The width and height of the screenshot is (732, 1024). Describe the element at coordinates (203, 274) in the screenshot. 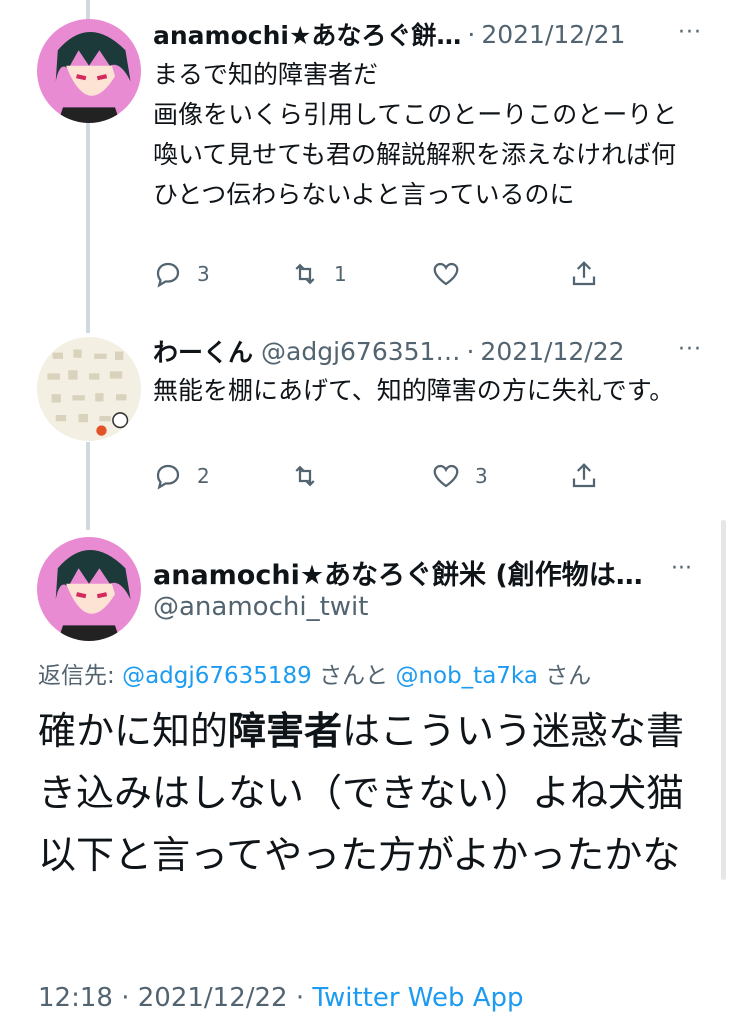

I see `reply-count: 3` at that location.